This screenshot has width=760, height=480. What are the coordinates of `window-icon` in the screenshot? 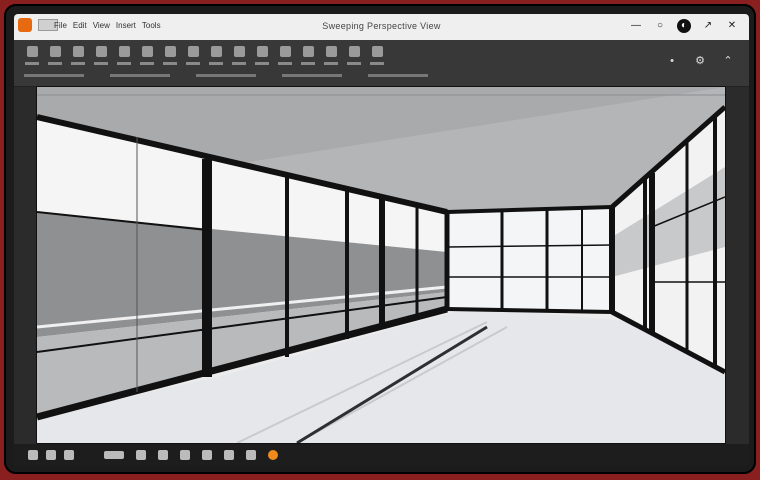 It's located at (170, 51).